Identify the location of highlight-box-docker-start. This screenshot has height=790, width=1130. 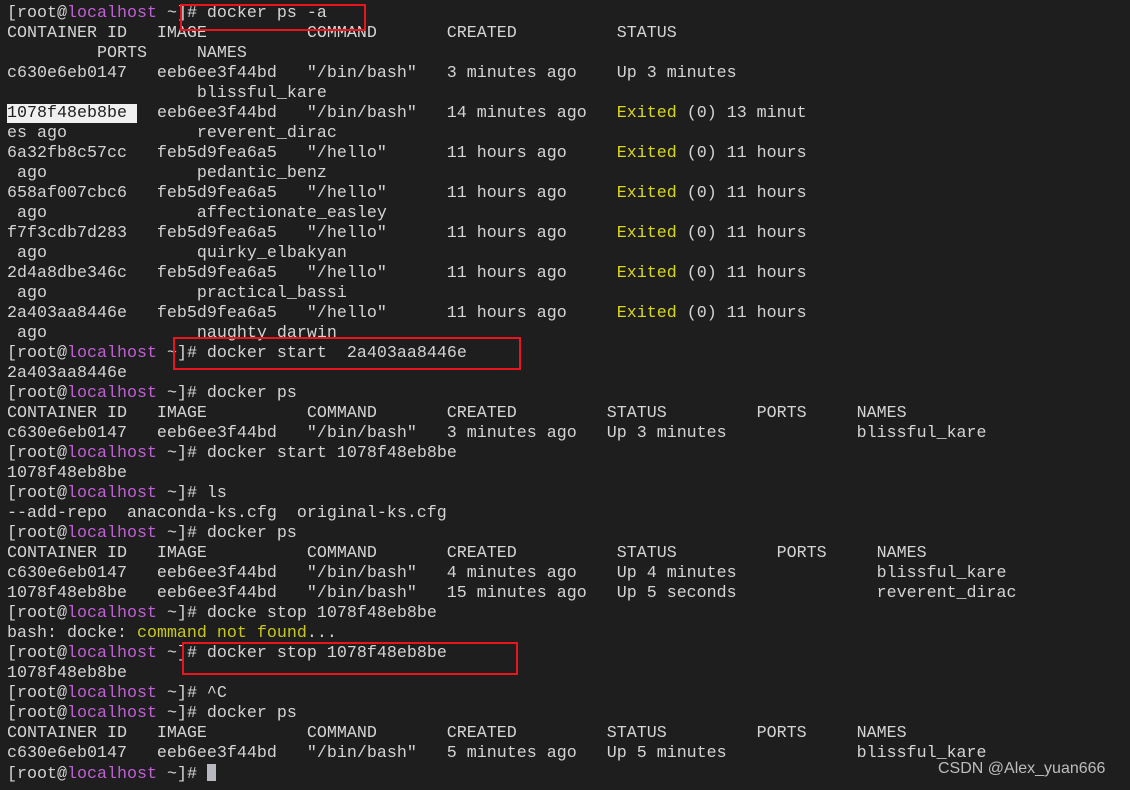
(347, 353).